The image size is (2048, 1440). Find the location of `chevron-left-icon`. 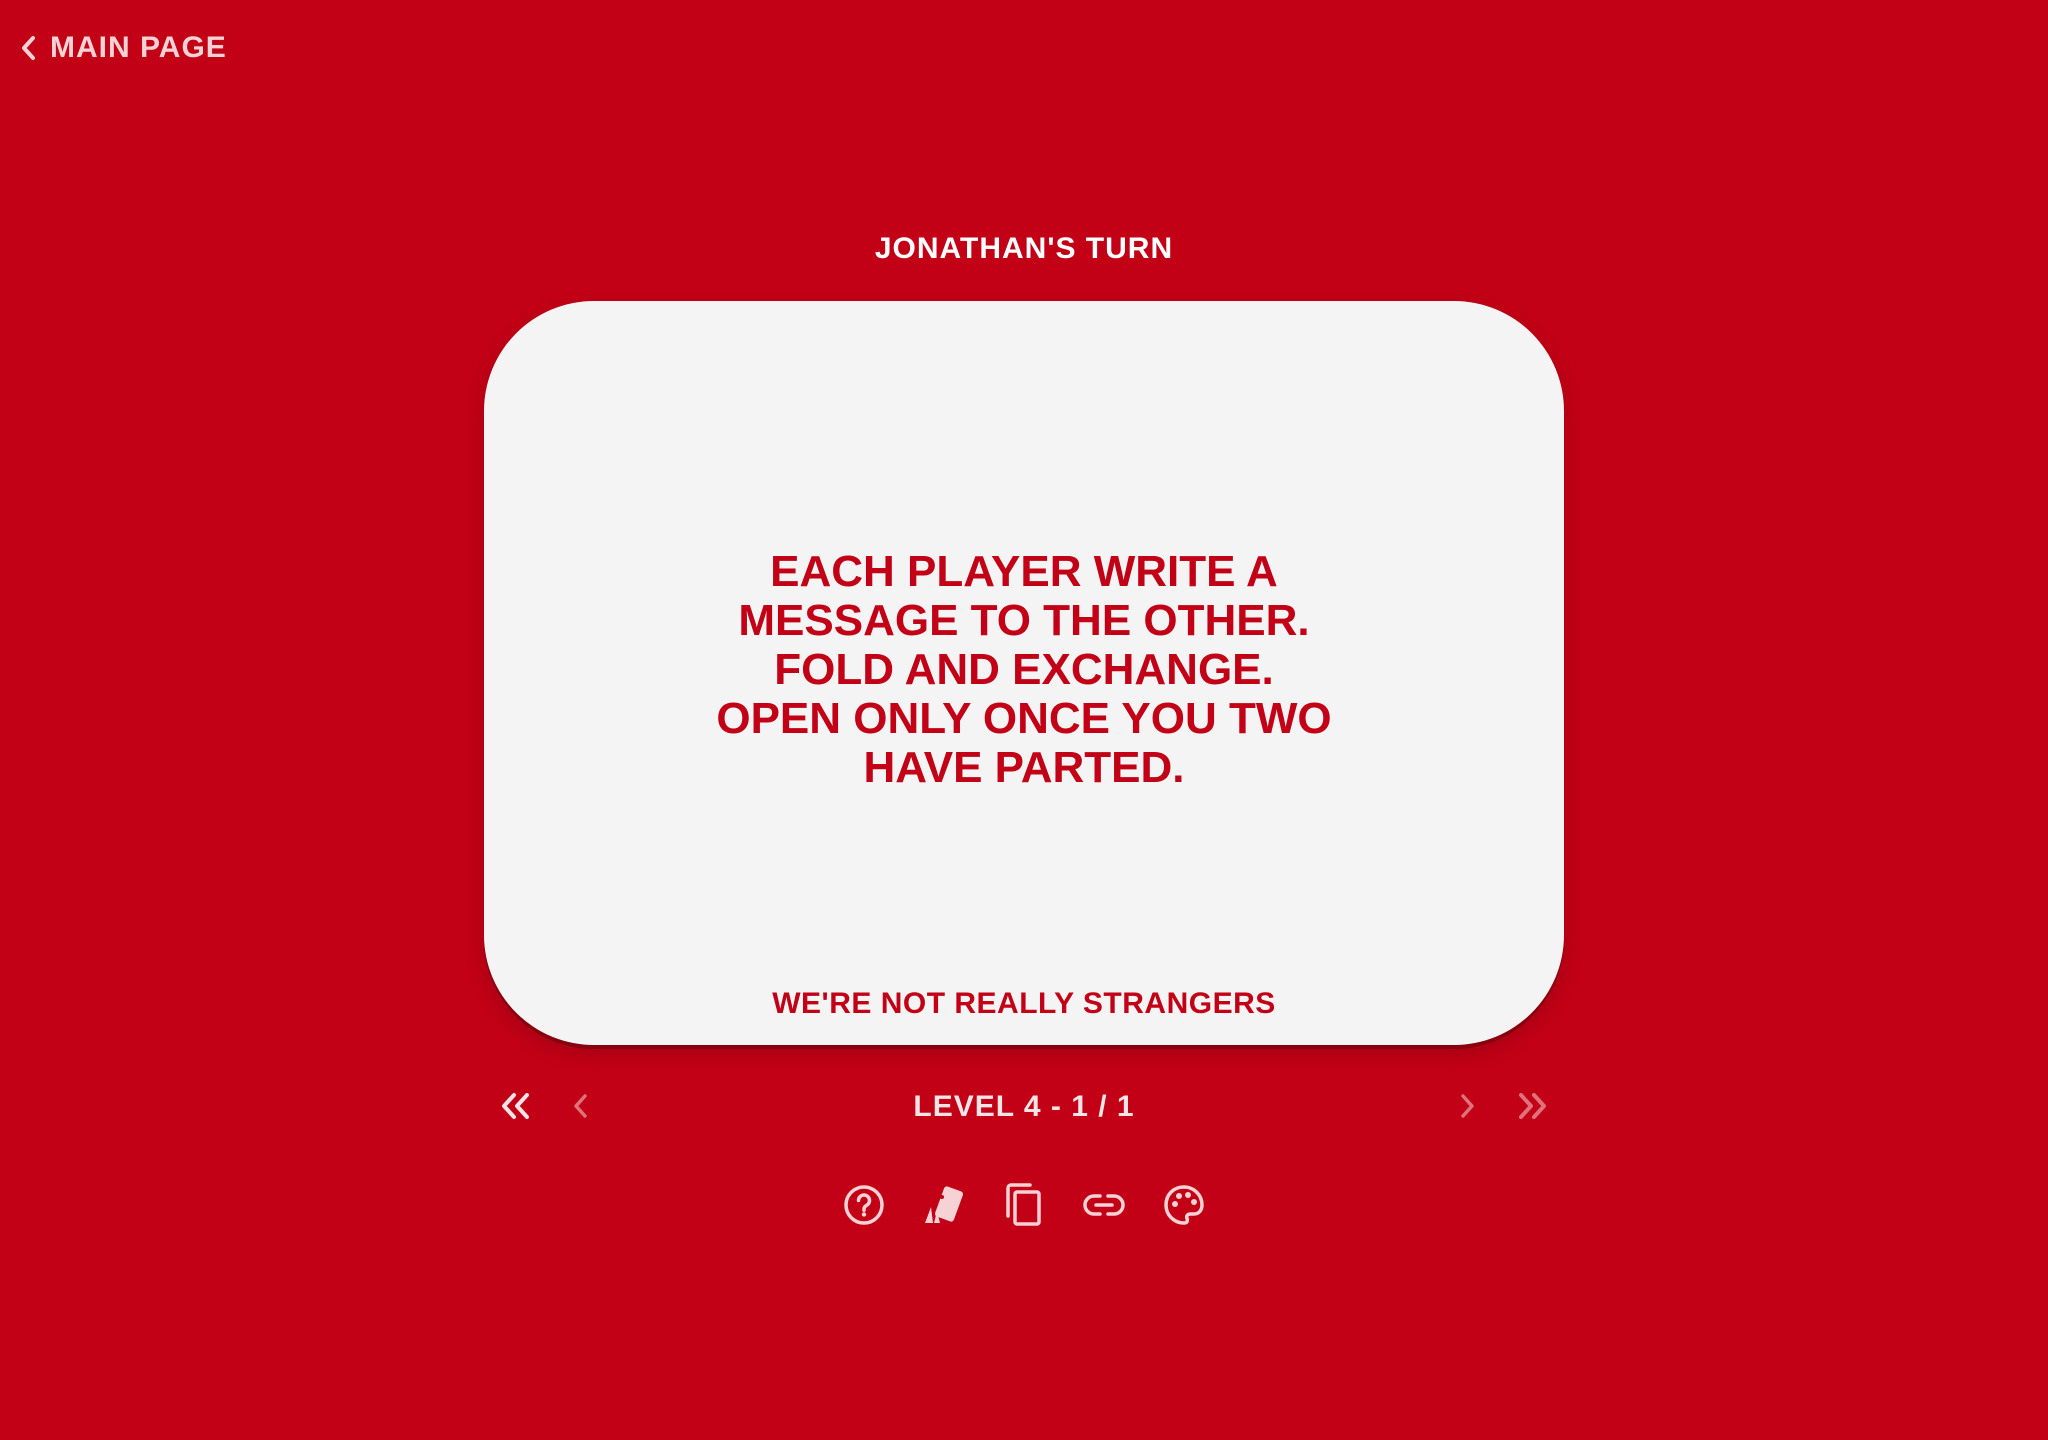

chevron-left-icon is located at coordinates (28, 48).